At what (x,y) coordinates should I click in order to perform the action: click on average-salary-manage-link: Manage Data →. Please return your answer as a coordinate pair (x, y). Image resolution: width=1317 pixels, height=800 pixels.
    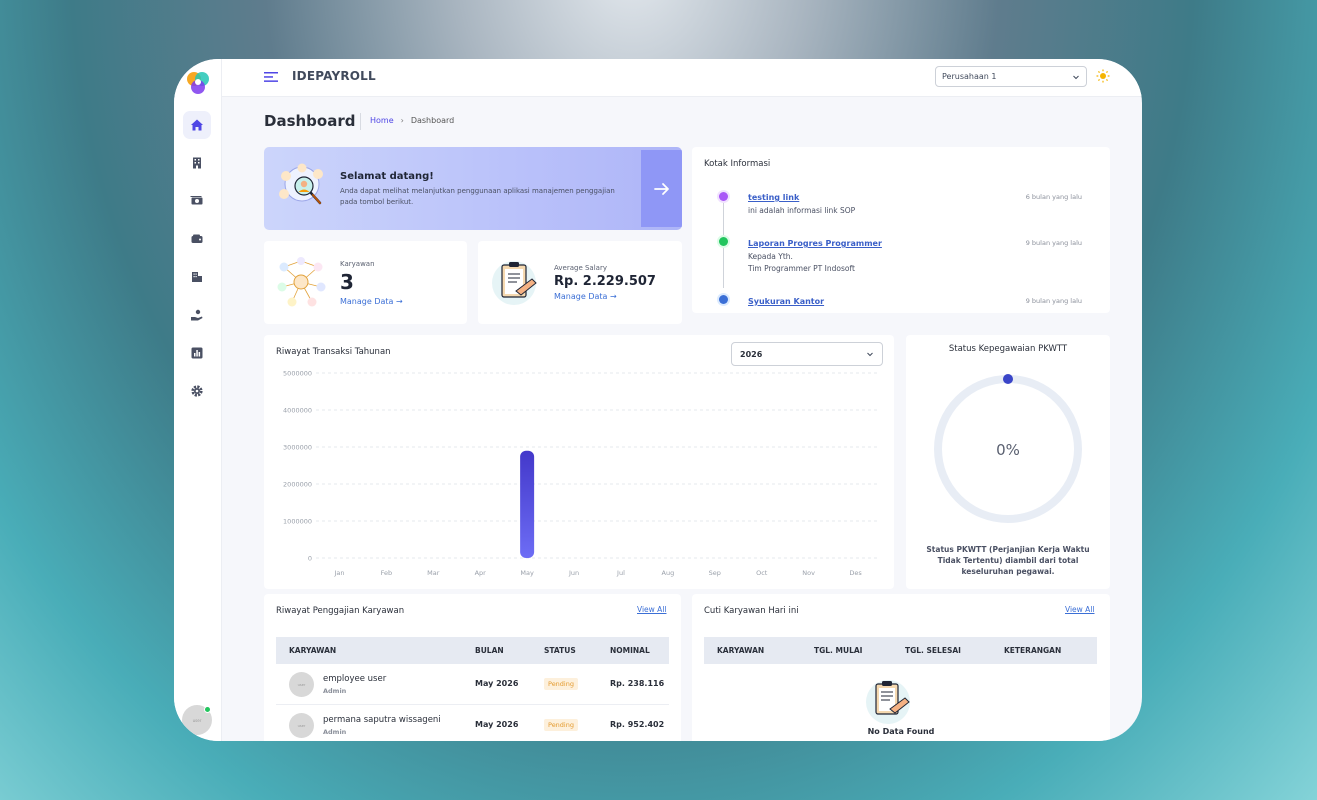
    Looking at the image, I should click on (585, 296).